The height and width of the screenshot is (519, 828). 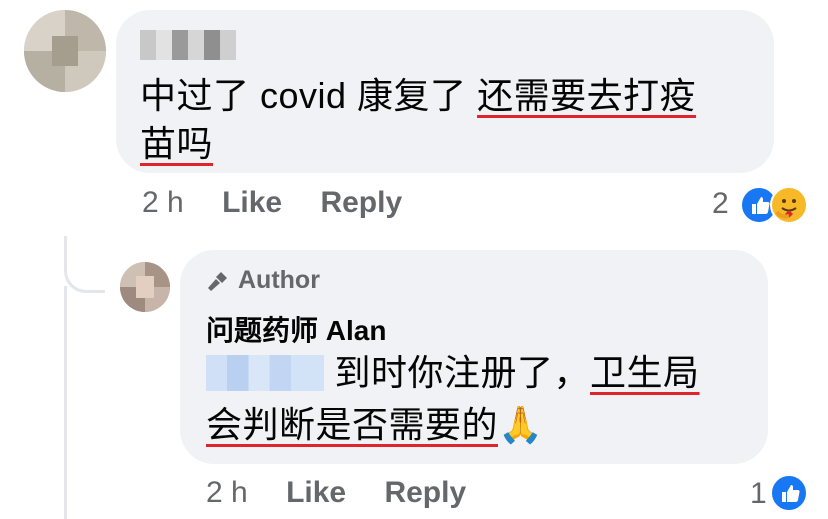 What do you see at coordinates (65, 51) in the screenshot?
I see `commenter-avatar` at bounding box center [65, 51].